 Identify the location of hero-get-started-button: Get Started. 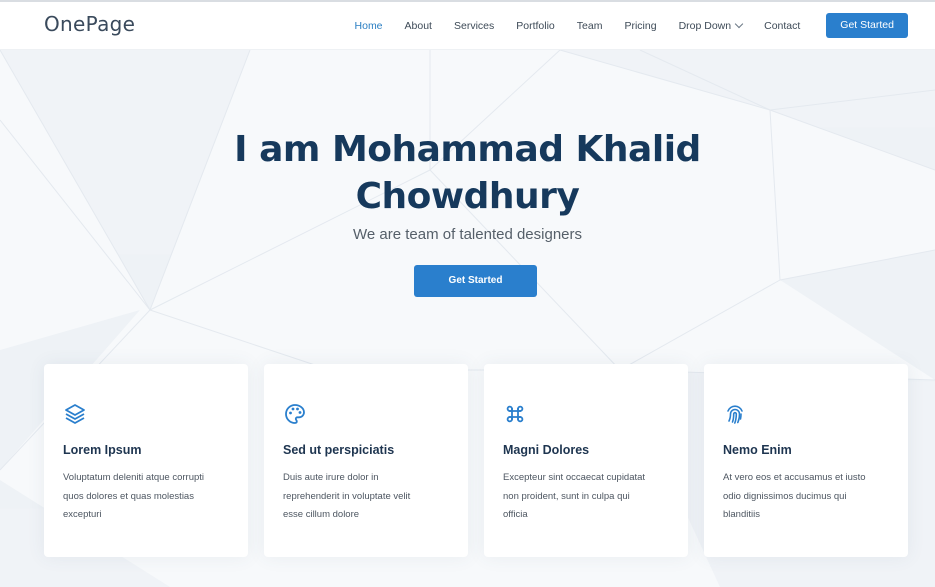
(475, 281).